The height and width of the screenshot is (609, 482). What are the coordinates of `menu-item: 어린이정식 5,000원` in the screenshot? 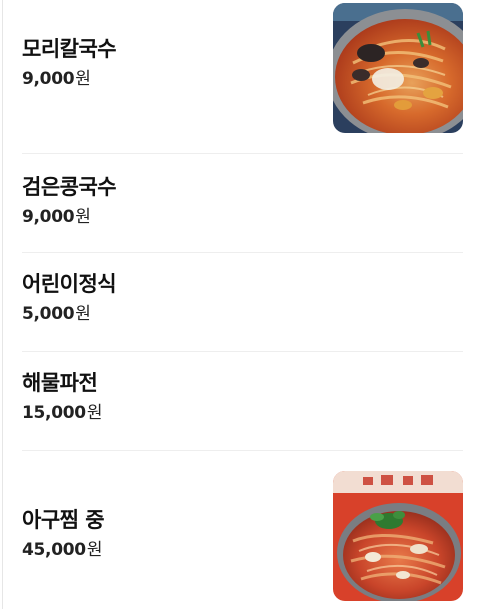 It's located at (242, 302).